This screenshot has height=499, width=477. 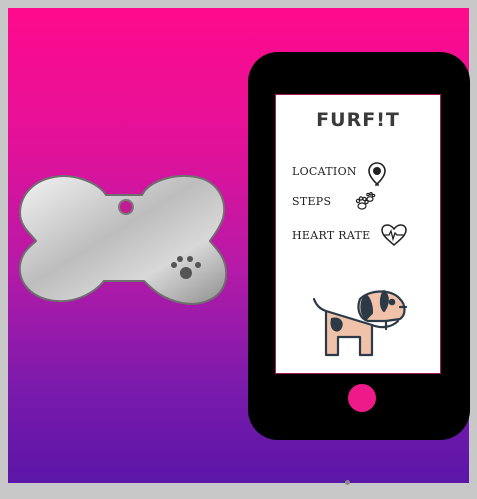 I want to click on paw-steps-icon, so click(x=365, y=200).